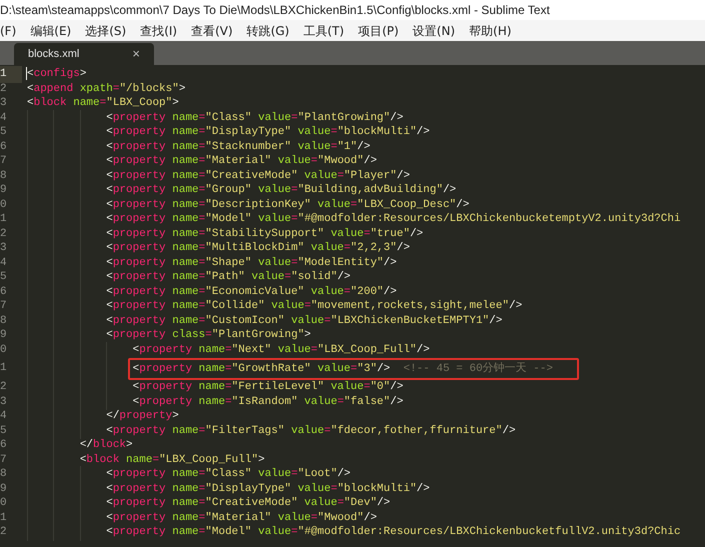  Describe the element at coordinates (323, 31) in the screenshot. I see `menu-item: 工具(T)` at that location.